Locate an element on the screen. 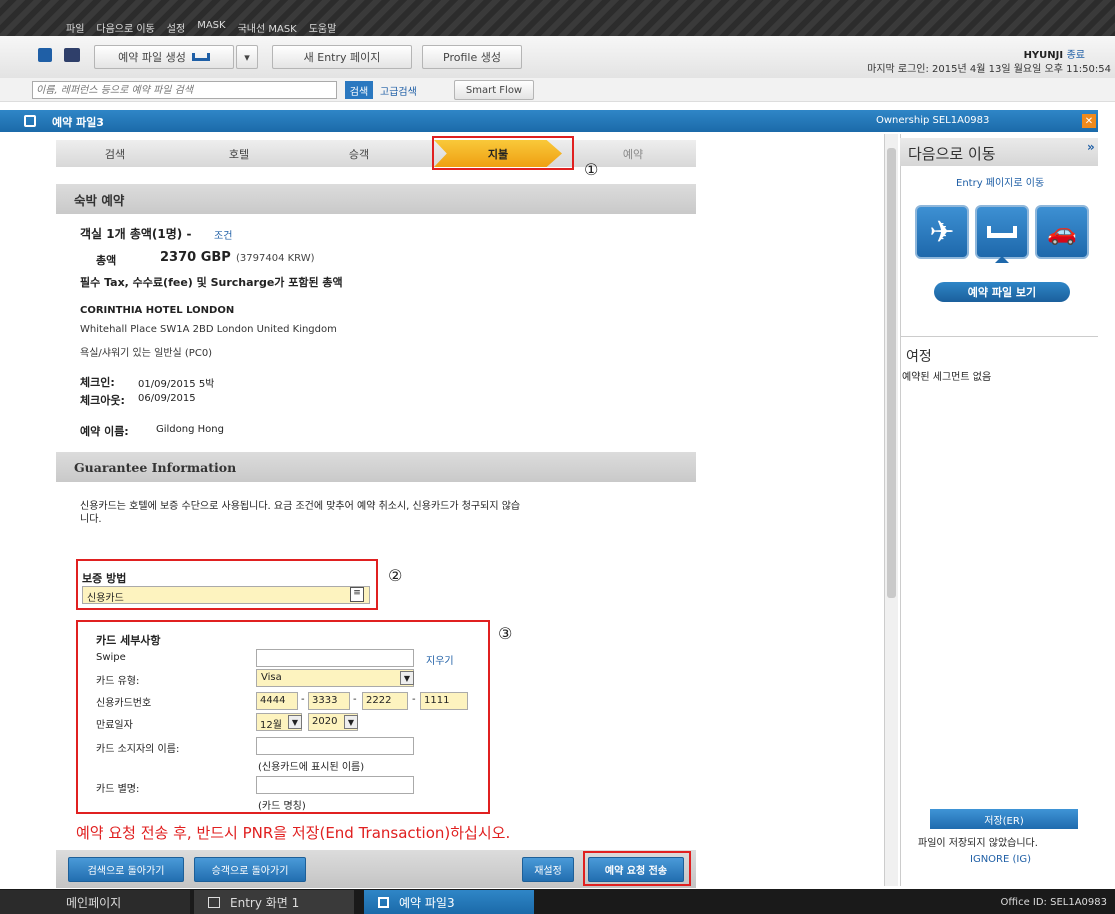 This screenshot has width=1115, height=914. card-alias-label: 카드 별명: is located at coordinates (118, 789).